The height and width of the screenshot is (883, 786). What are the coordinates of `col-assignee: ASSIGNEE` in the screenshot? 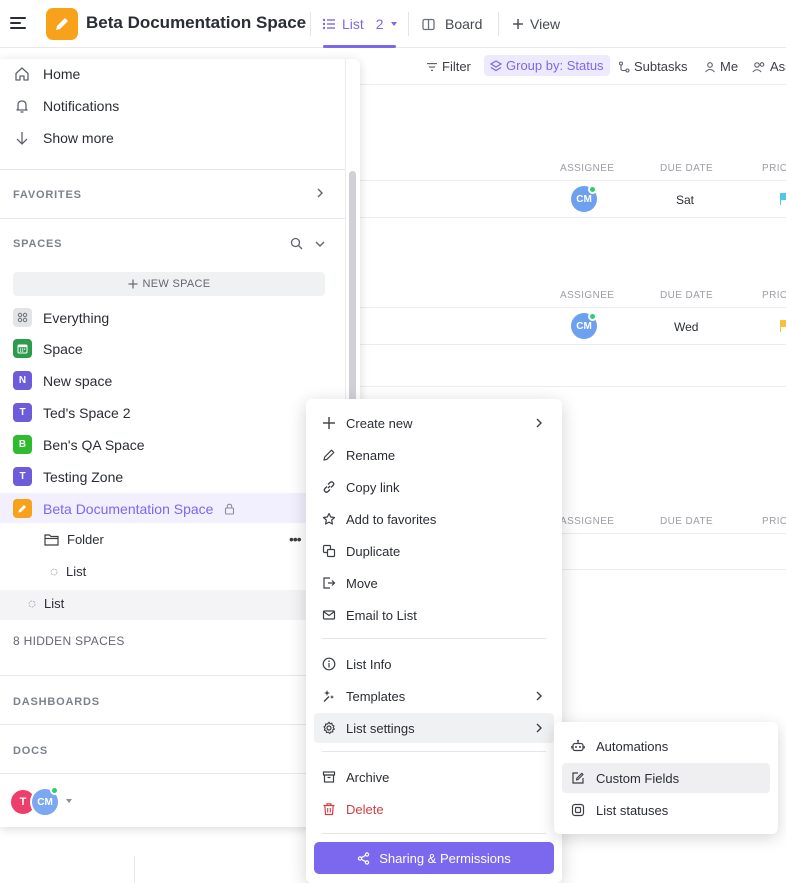 It's located at (587, 168).